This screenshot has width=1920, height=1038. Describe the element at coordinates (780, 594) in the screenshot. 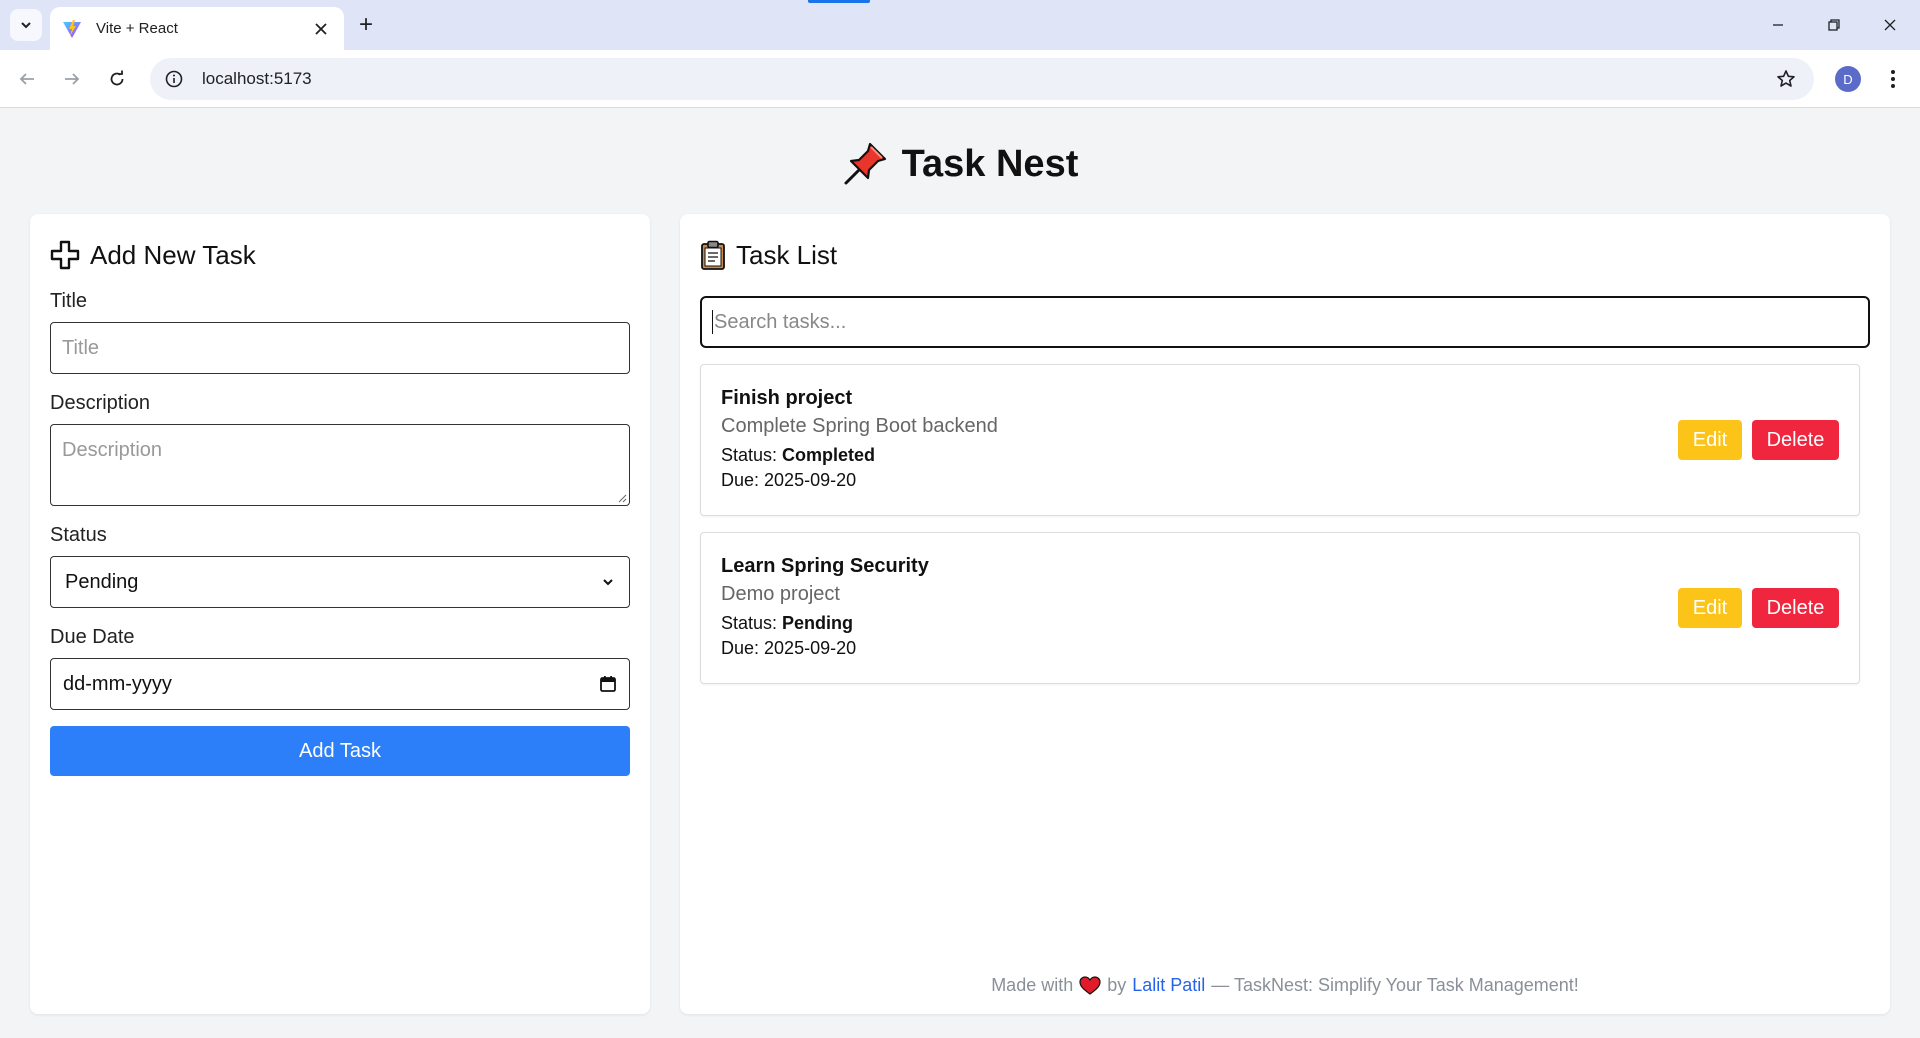

I see `task-description: Demo project` at that location.